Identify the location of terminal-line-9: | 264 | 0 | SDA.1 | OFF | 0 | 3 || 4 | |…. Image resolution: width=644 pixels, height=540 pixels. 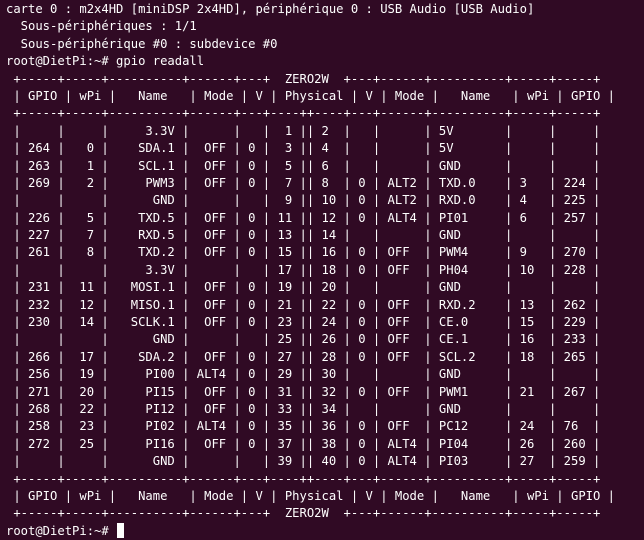
(325, 148).